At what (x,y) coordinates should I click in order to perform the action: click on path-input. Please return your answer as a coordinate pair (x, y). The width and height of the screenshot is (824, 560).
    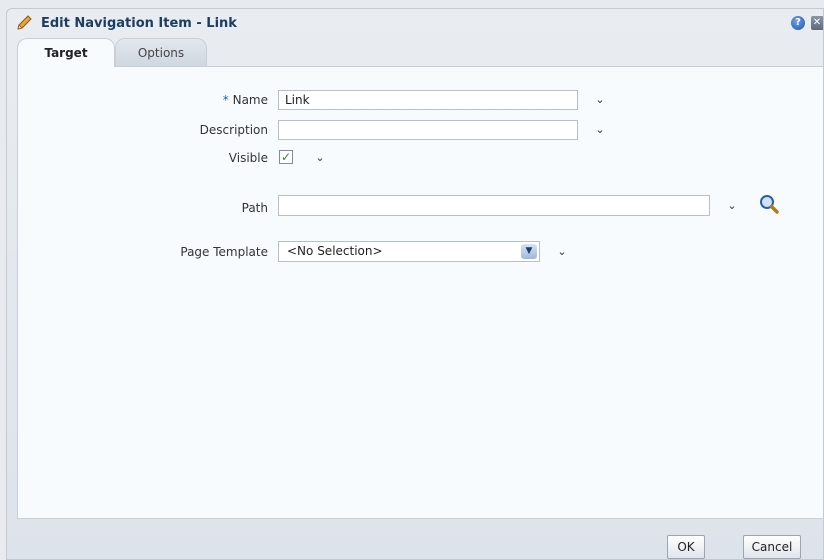
    Looking at the image, I should click on (494, 205).